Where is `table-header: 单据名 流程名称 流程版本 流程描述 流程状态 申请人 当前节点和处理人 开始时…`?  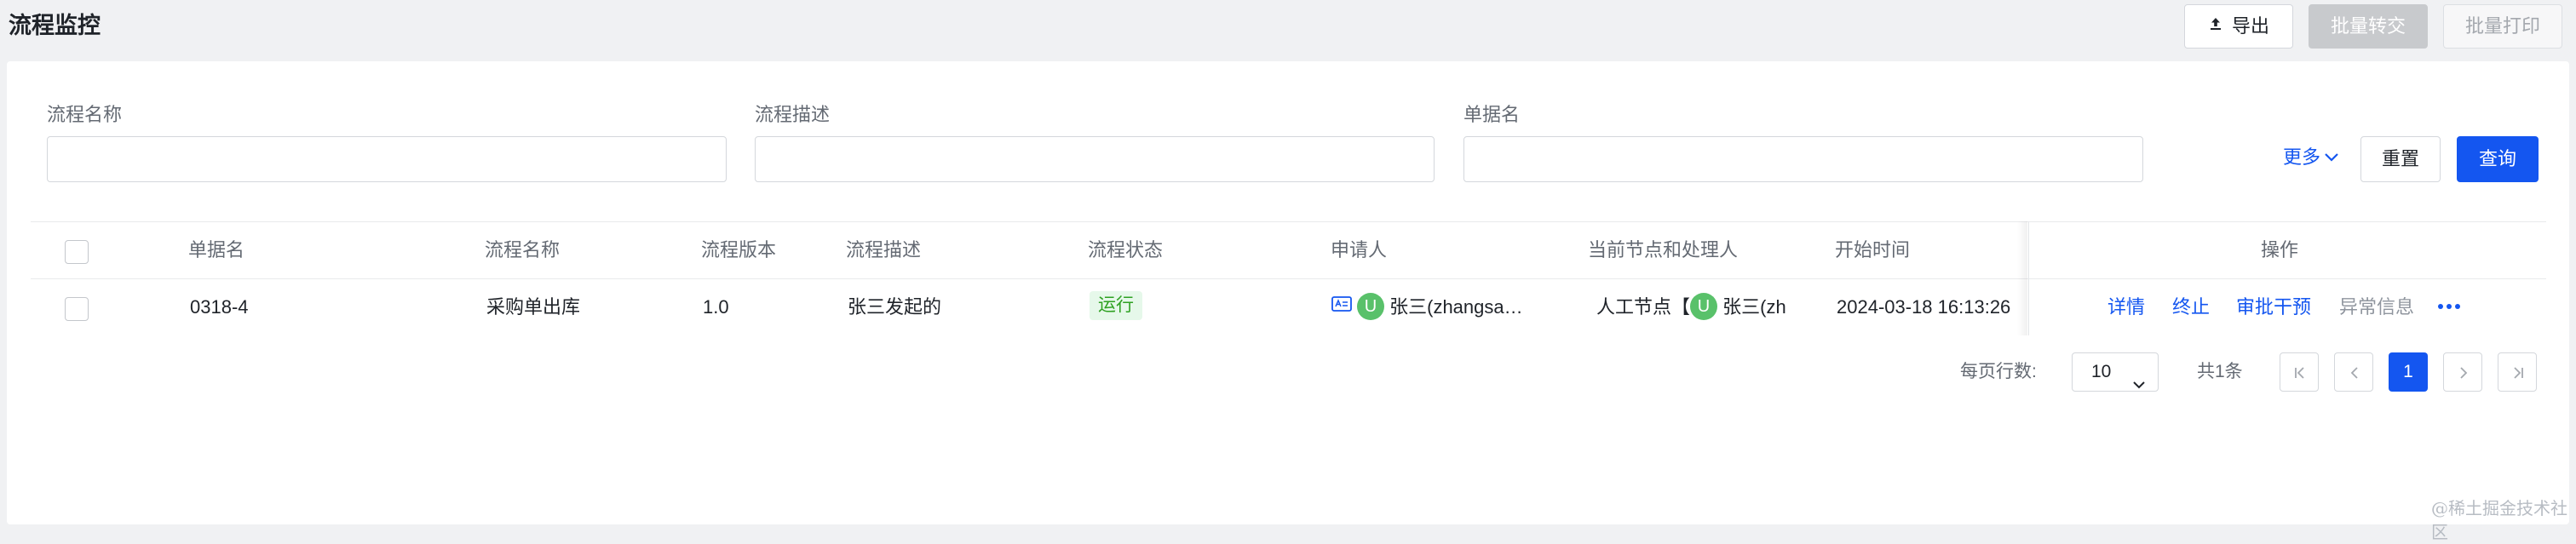 table-header: 单据名 流程名称 流程版本 流程描述 流程状态 申请人 当前节点和处理人 开始时… is located at coordinates (1288, 250).